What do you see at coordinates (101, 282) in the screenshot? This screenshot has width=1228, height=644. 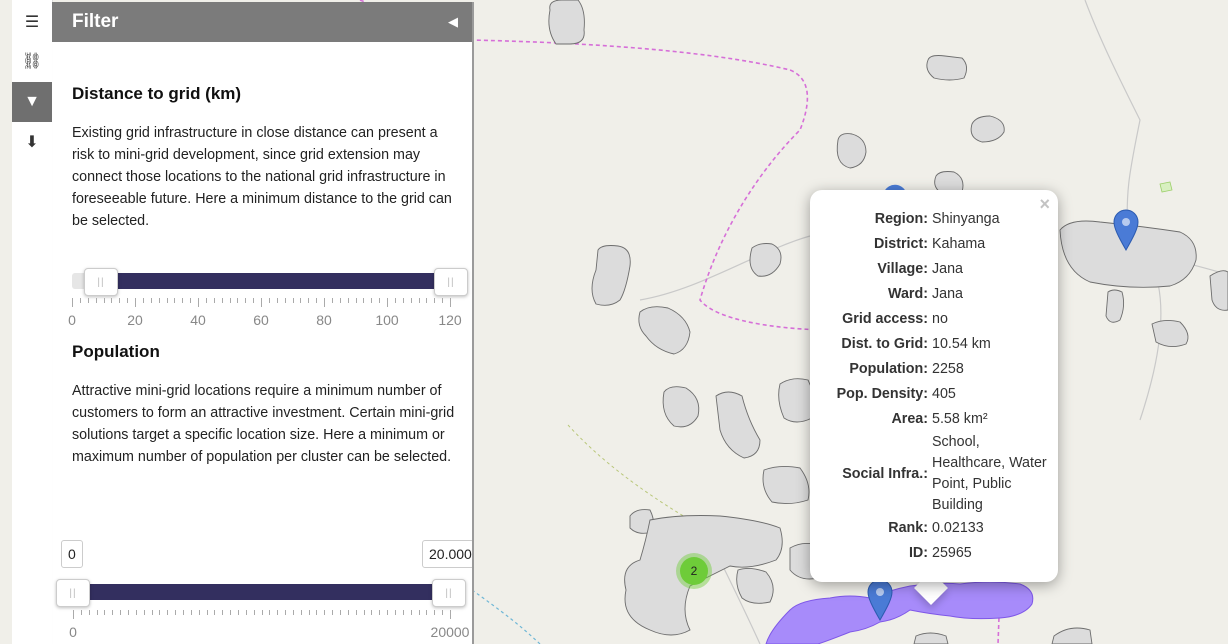 I see `distance-min-handle: ||` at bounding box center [101, 282].